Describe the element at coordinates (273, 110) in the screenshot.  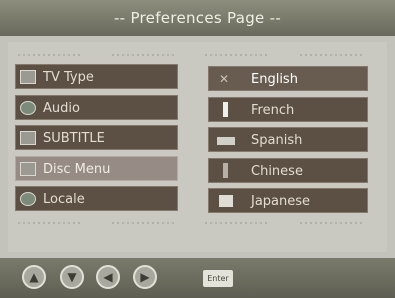
I see `option-label: French` at that location.